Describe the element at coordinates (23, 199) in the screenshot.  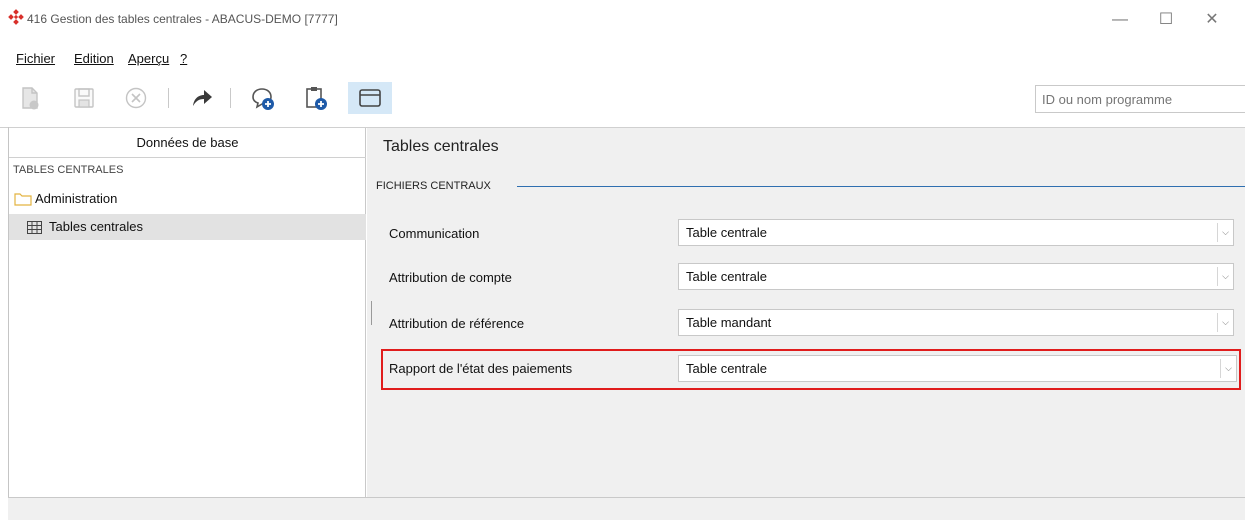
I see `folder-icon` at that location.